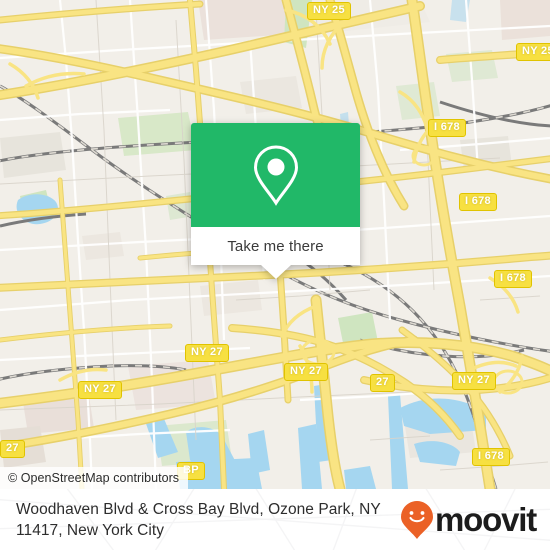 The width and height of the screenshot is (550, 550). What do you see at coordinates (94, 478) in the screenshot?
I see `osm-attribution: © OpenStreetMap contributors` at bounding box center [94, 478].